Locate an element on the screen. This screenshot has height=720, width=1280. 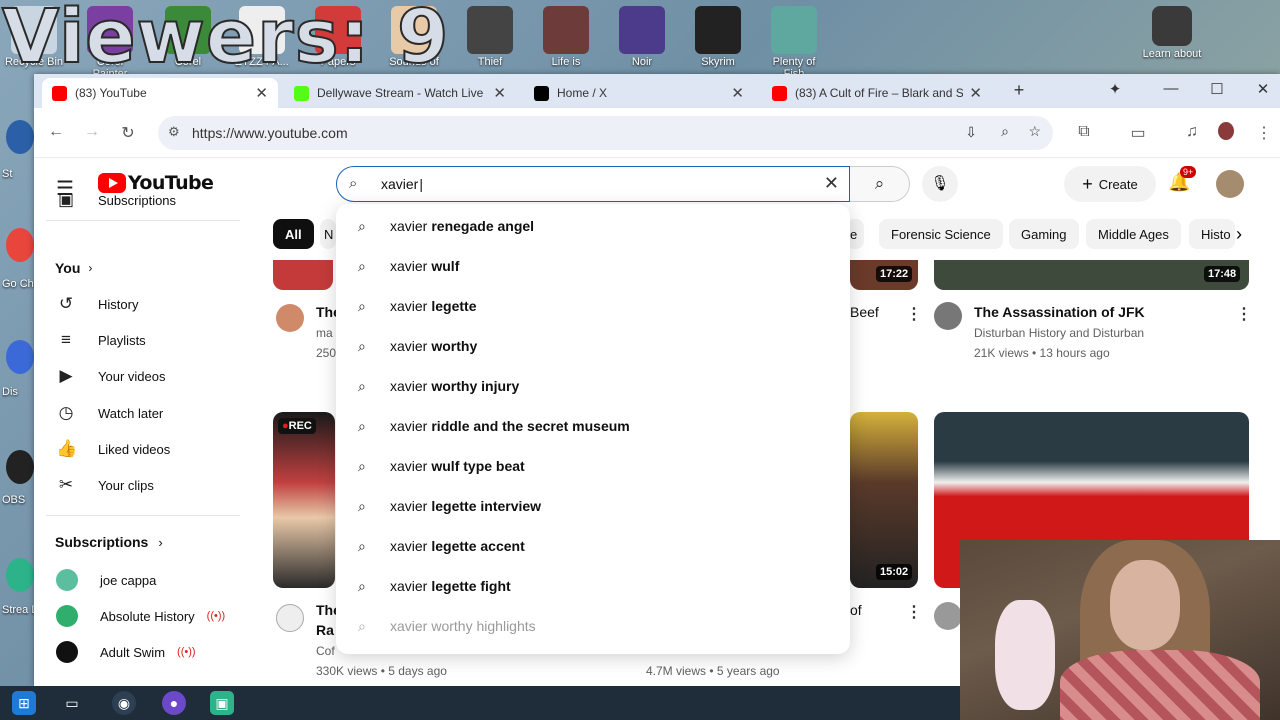
minimize-icon: — is located at coordinates (1171, 88).